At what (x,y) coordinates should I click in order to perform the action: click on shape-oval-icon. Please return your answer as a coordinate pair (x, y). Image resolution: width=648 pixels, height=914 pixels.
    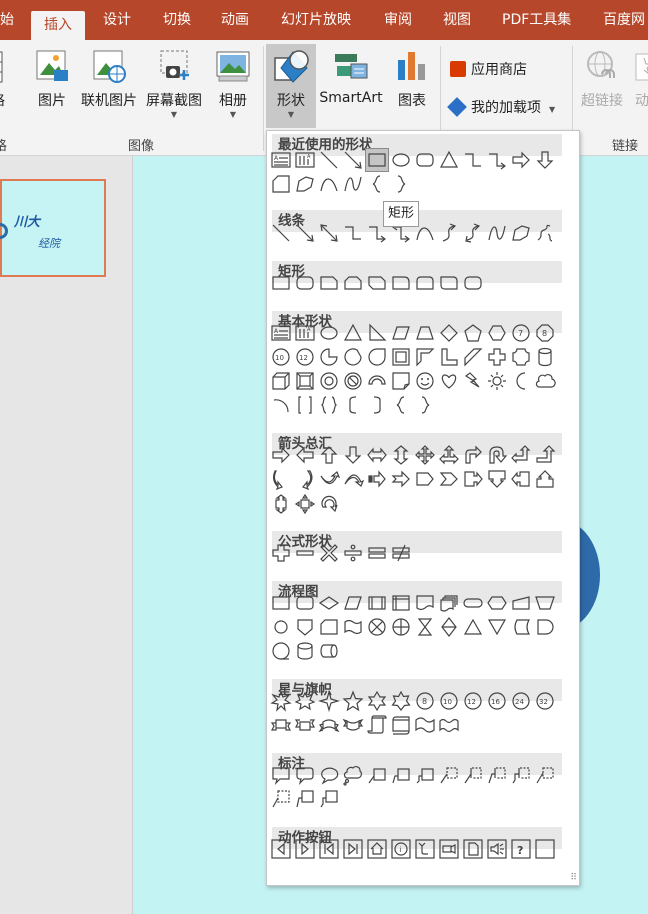
    Looking at the image, I should click on (401, 160).